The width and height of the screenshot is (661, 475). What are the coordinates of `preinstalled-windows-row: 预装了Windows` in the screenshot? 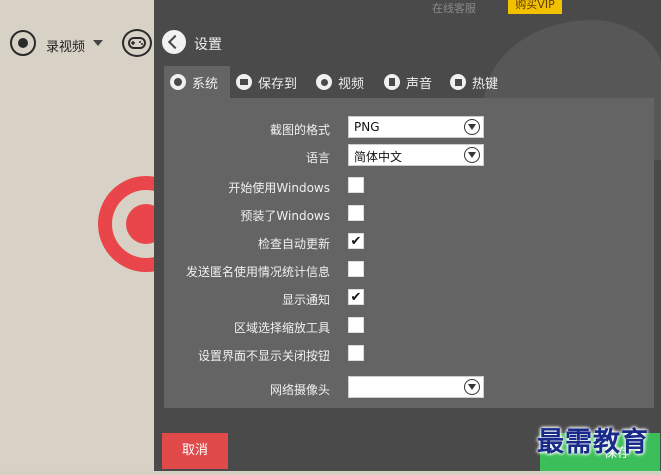 It's located at (409, 214).